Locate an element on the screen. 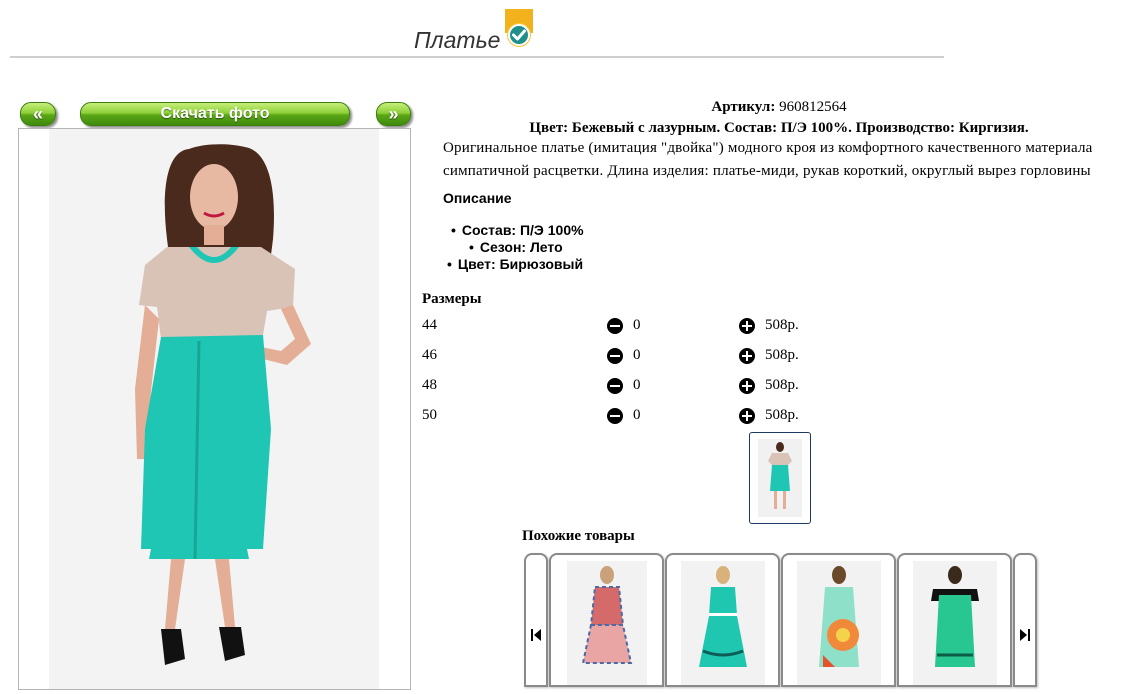 This screenshot has height=694, width=1135. article-label: Артикул: is located at coordinates (743, 107).